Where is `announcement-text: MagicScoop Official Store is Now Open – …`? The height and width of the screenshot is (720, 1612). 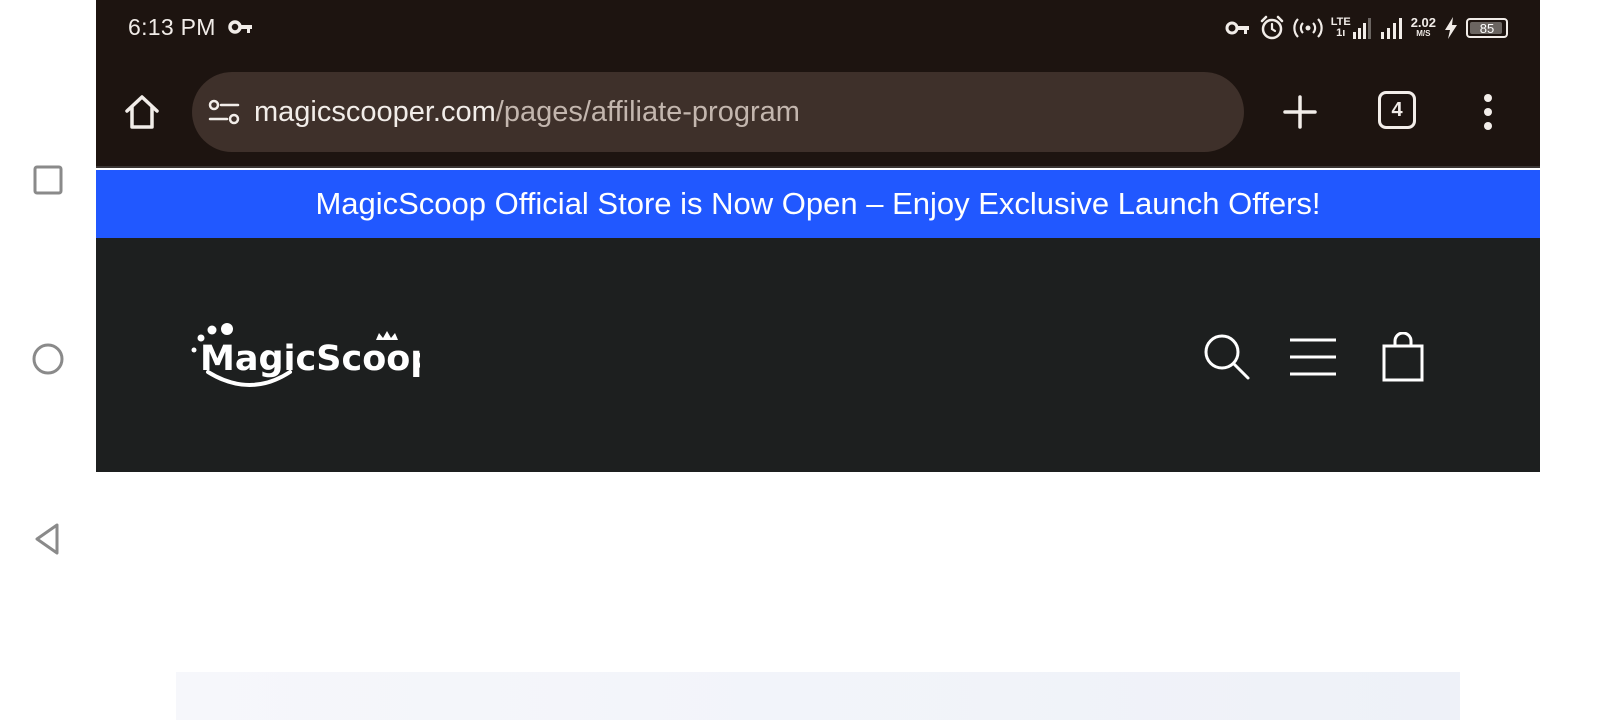 announcement-text: MagicScoop Official Store is Now Open – … is located at coordinates (818, 203).